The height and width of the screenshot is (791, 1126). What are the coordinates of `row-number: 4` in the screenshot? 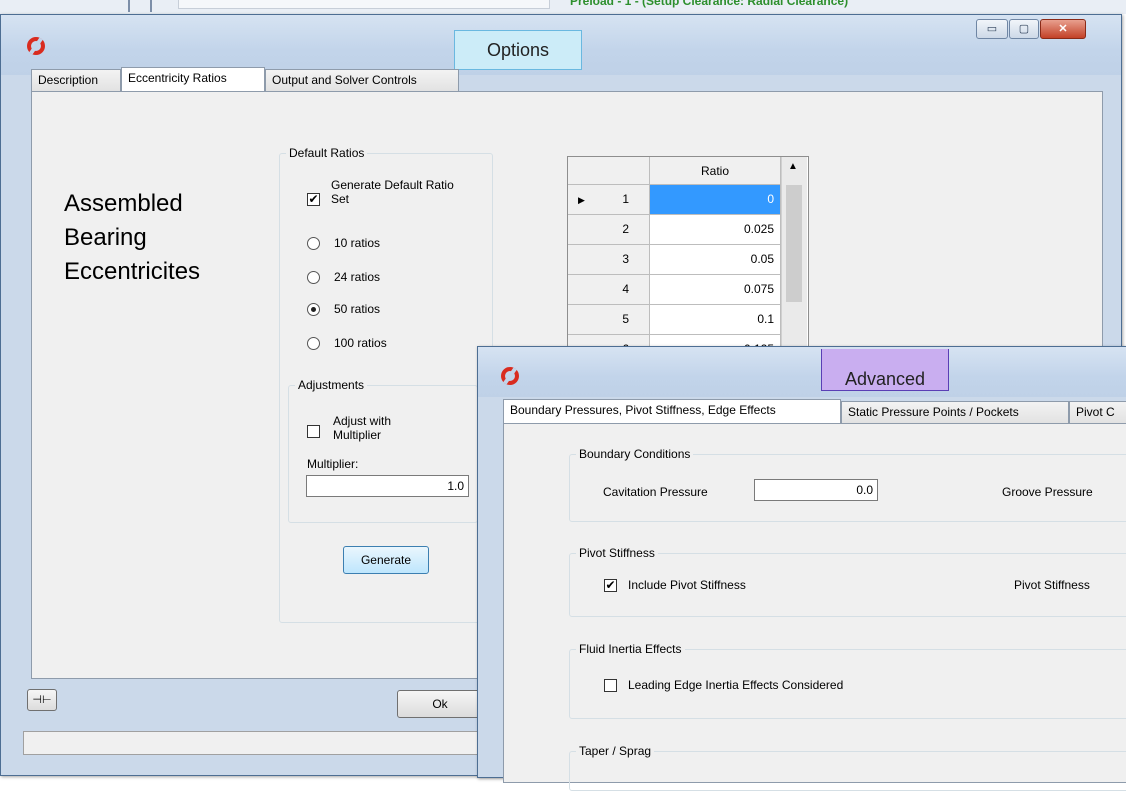 It's located at (625, 289).